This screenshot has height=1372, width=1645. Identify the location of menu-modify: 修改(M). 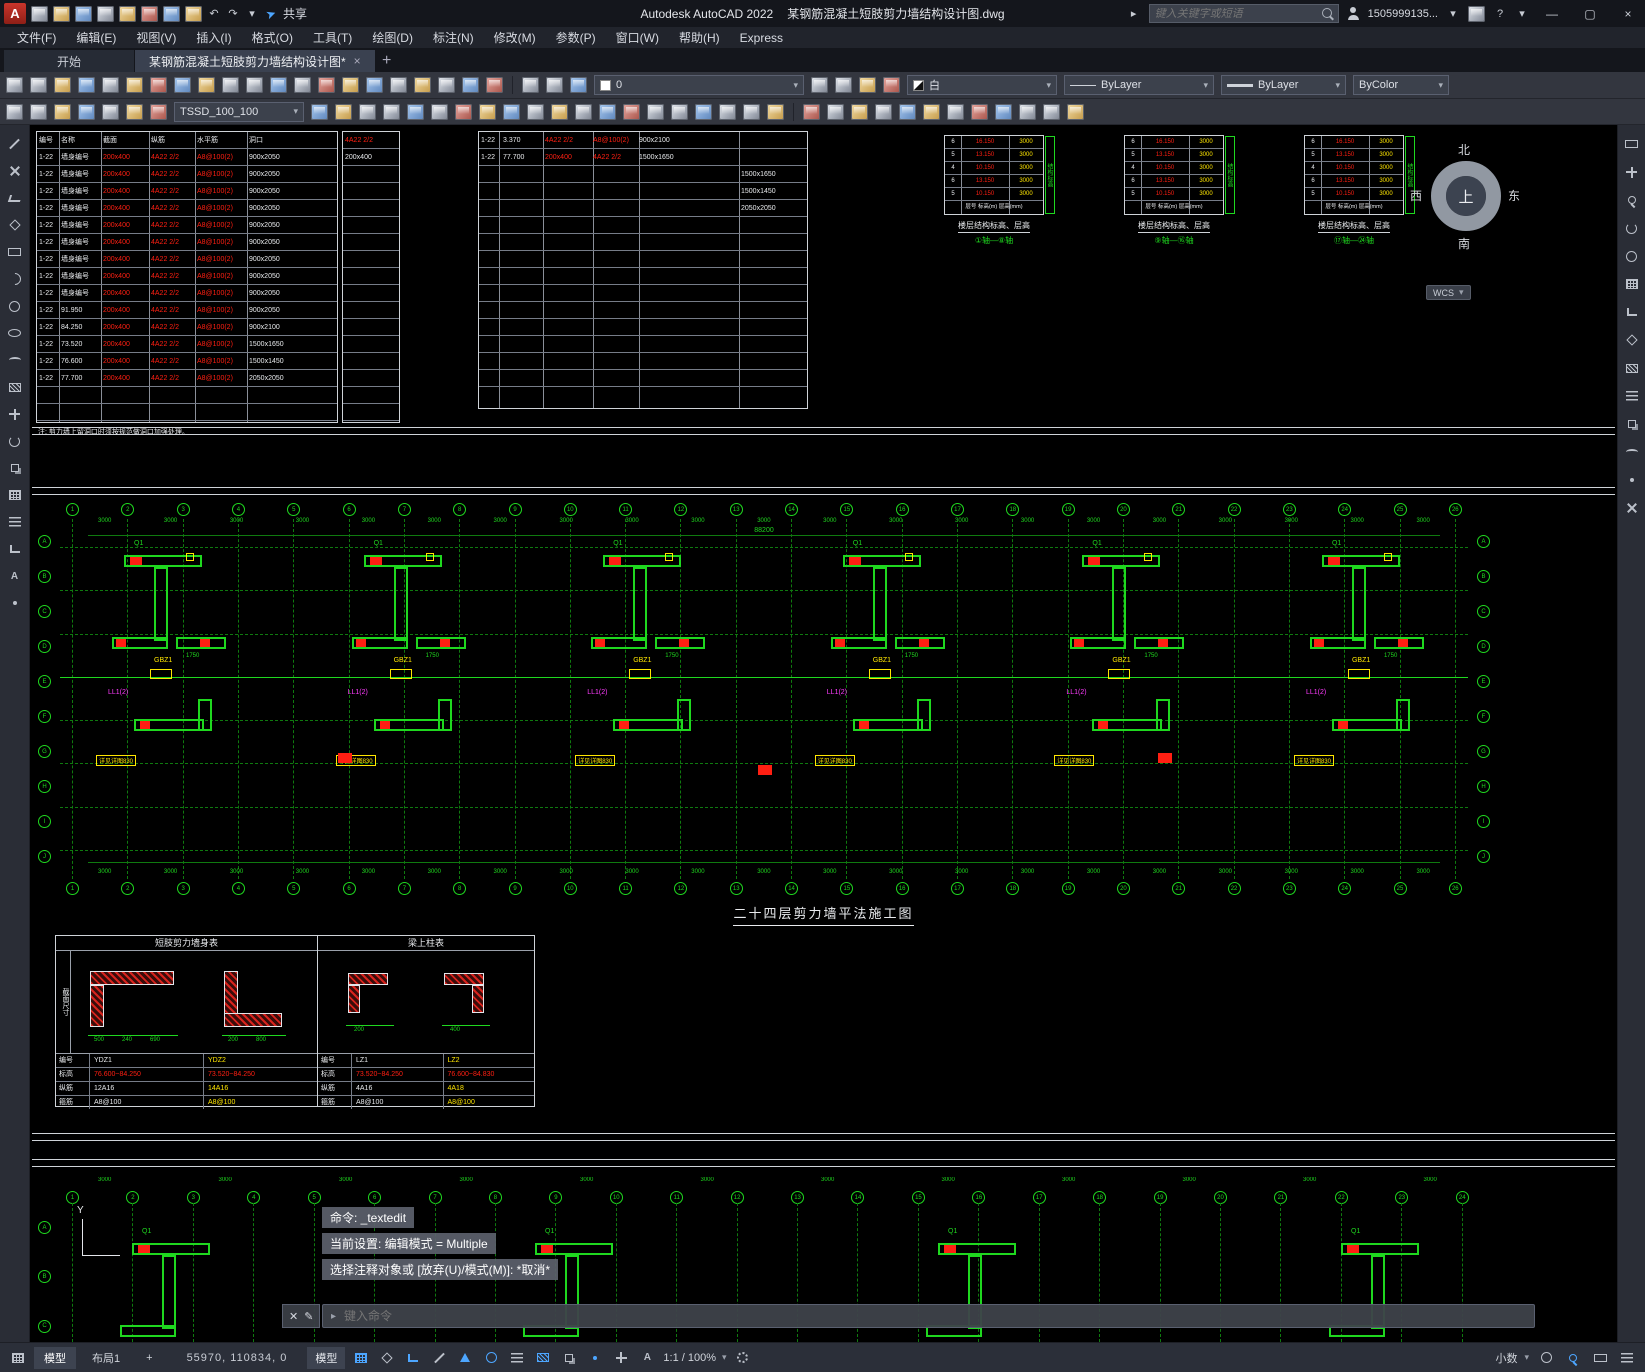
(515, 37).